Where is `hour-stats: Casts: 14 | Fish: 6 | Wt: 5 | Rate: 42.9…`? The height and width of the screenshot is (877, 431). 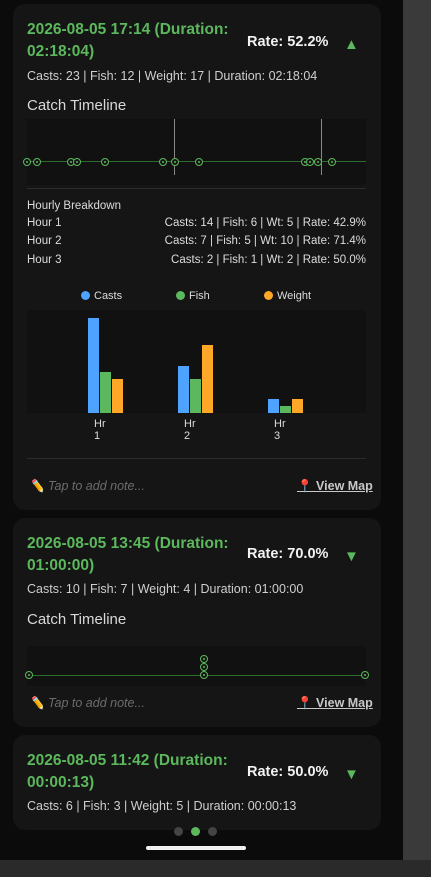 hour-stats: Casts: 14 | Fish: 6 | Wt: 5 | Rate: 42.9… is located at coordinates (265, 223).